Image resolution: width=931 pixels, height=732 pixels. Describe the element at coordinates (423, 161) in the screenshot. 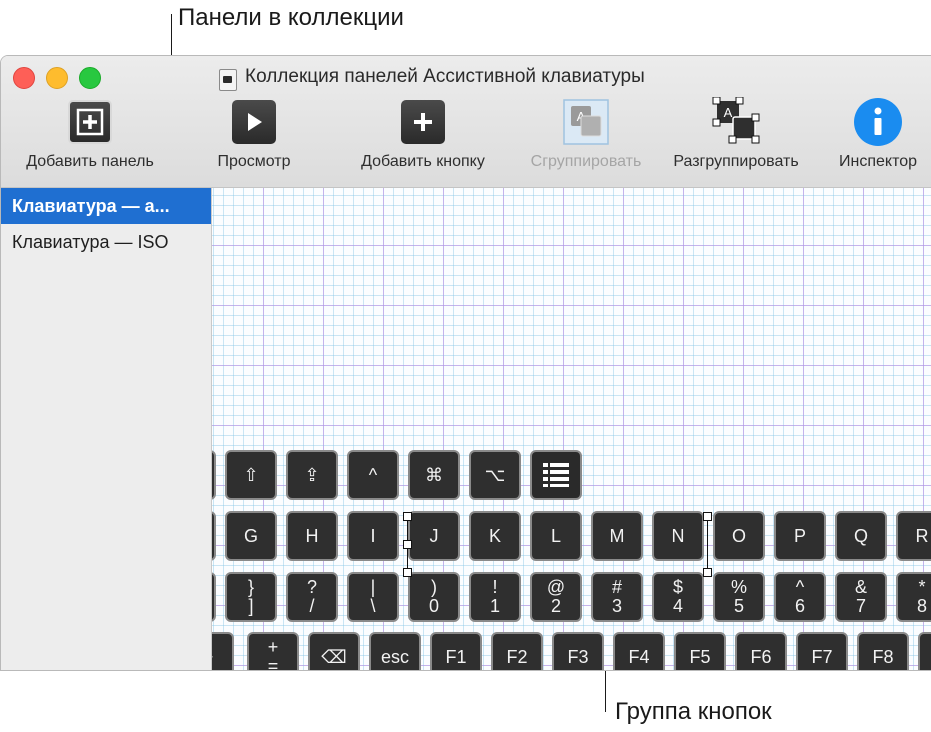

I see `add-button-label: Добавить кнопку` at that location.